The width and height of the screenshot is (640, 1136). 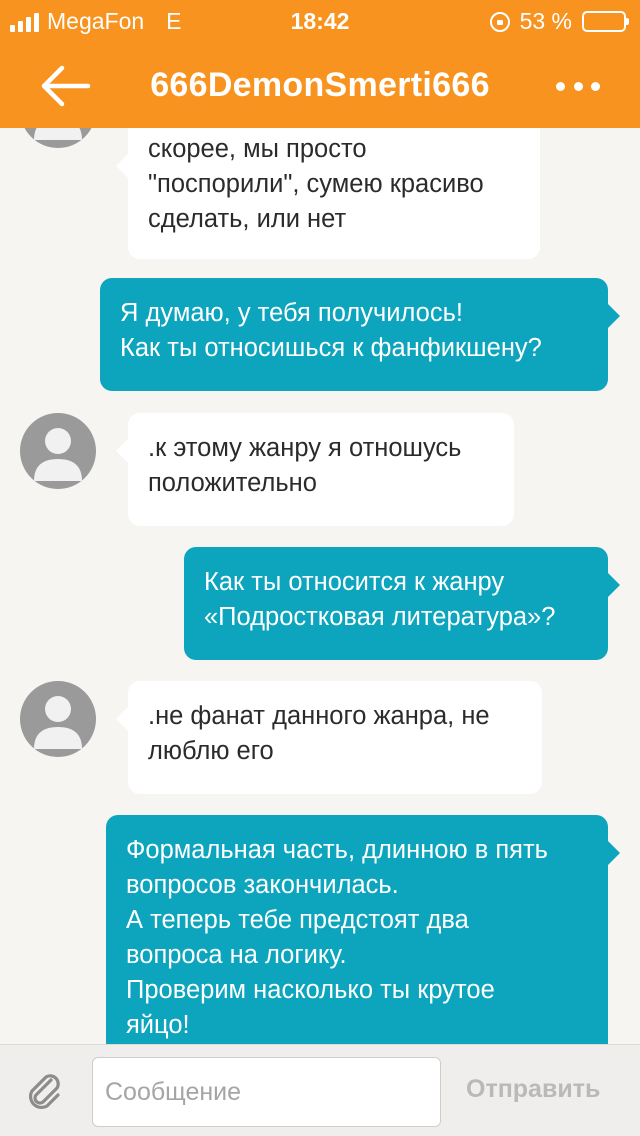 I want to click on message-line: положительно, so click(x=232, y=483).